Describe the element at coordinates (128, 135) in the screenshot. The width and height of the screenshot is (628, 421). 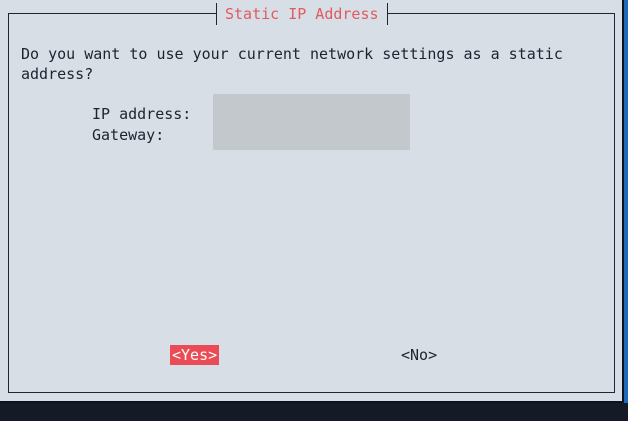
I see `gateway-label: Gateway:` at that location.